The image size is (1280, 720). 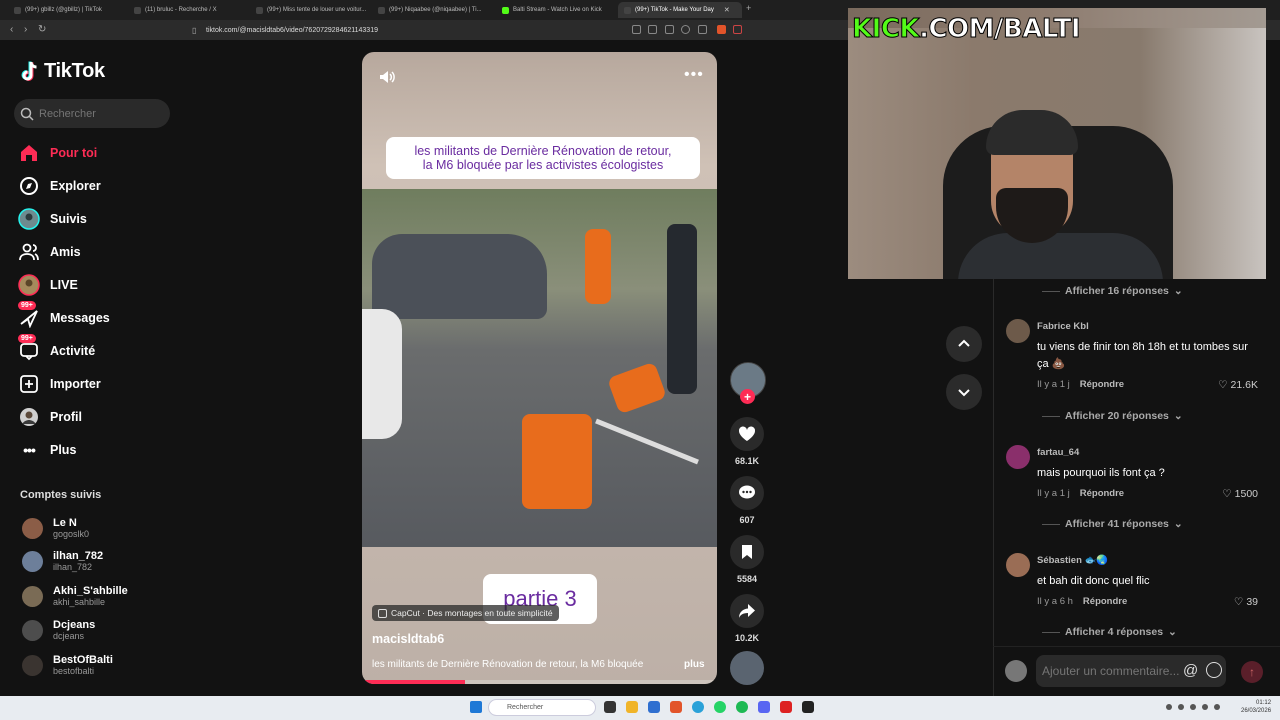 What do you see at coordinates (99, 113) in the screenshot?
I see `search-input` at bounding box center [99, 113].